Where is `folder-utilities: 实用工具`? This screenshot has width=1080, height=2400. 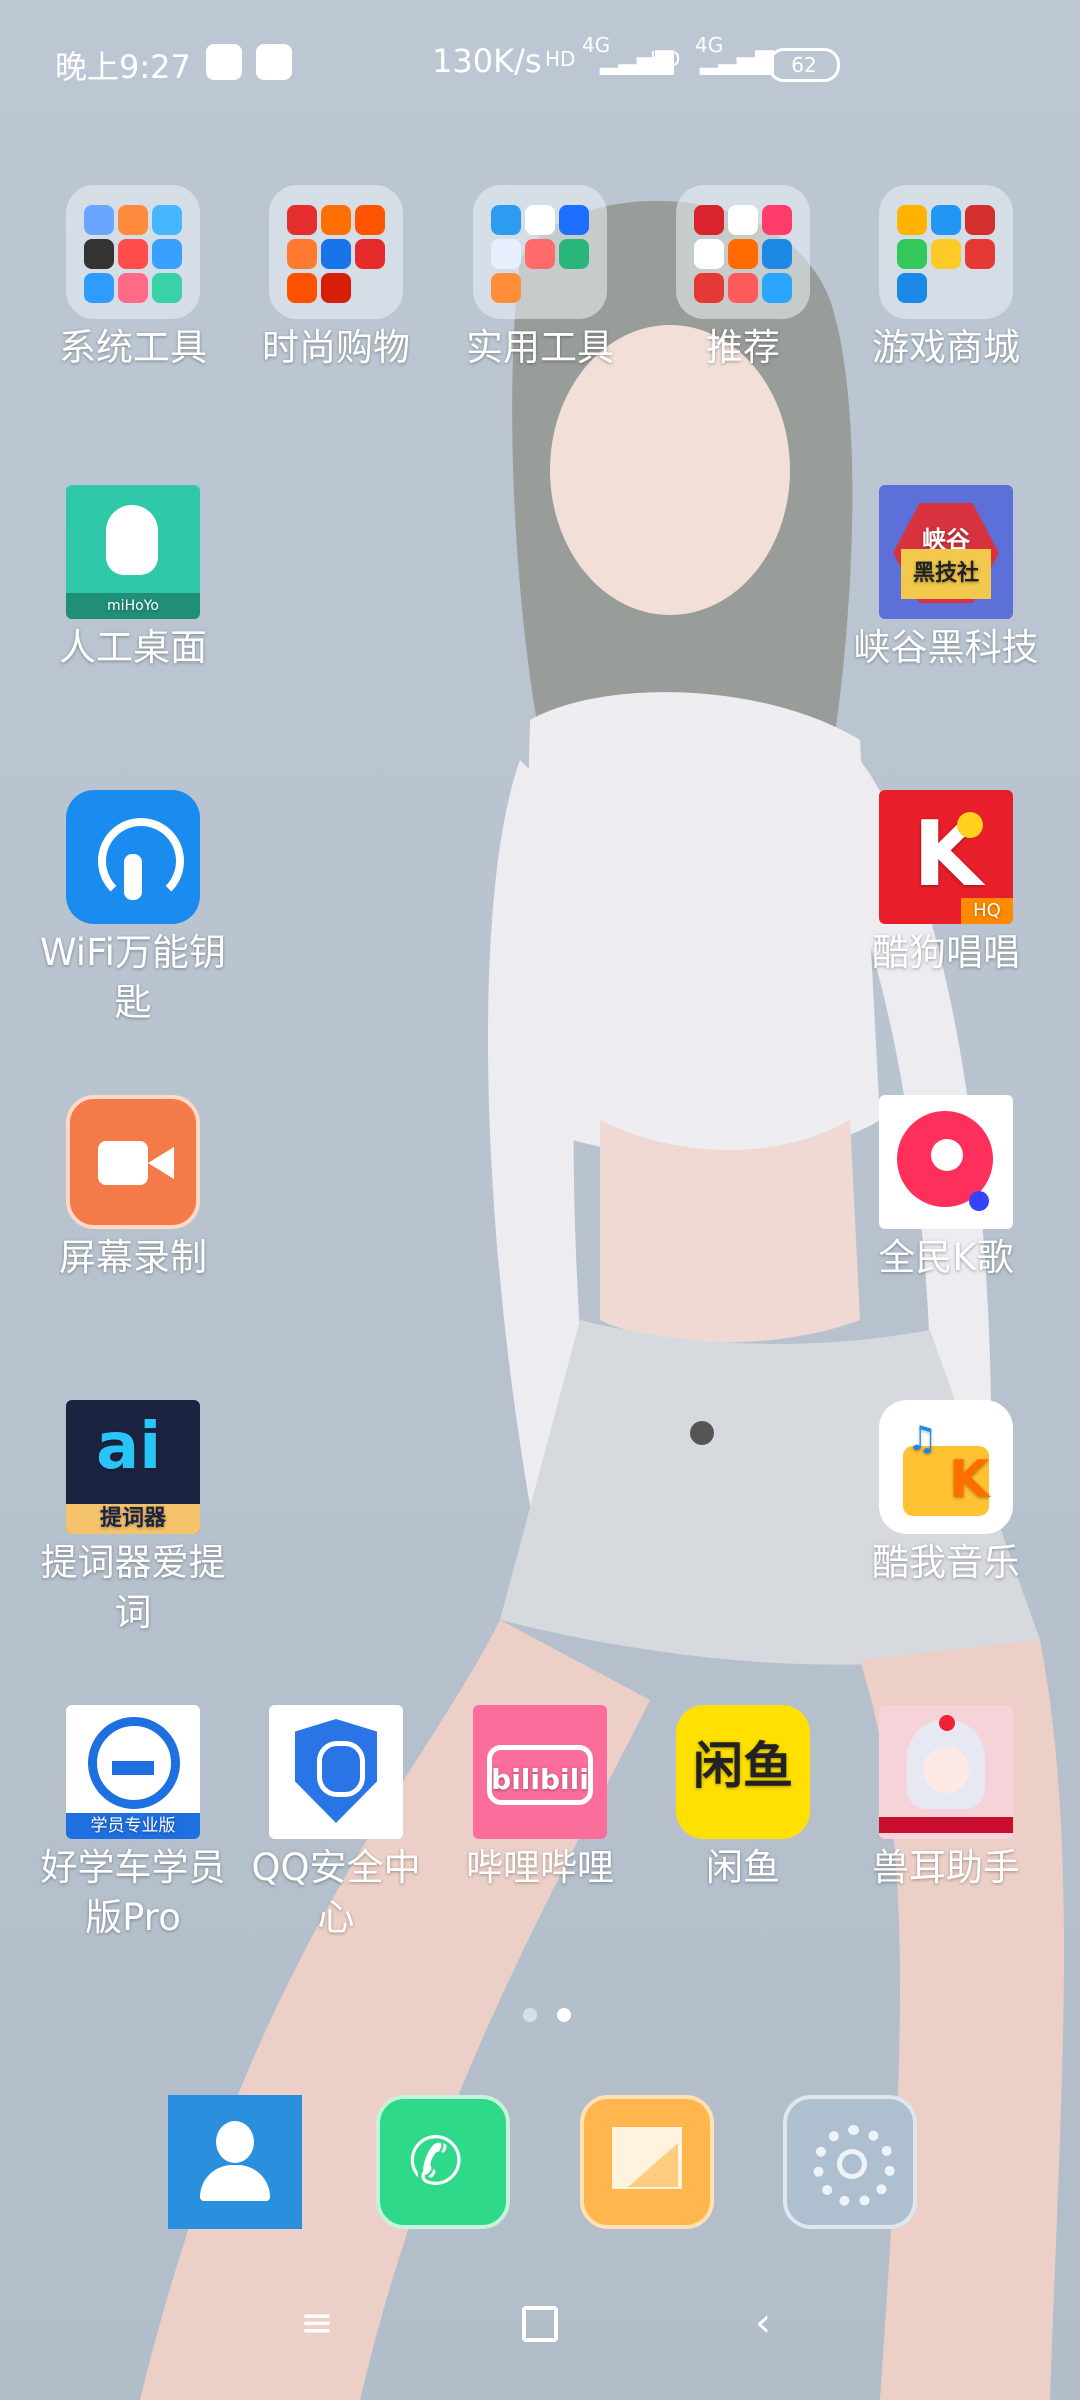 folder-utilities: 实用工具 is located at coordinates (540, 279).